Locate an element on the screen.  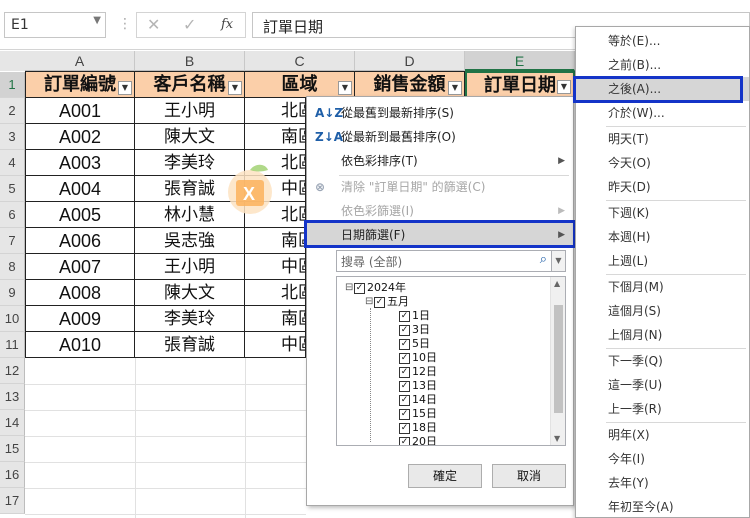
column-header-e: E is located at coordinates (520, 61).